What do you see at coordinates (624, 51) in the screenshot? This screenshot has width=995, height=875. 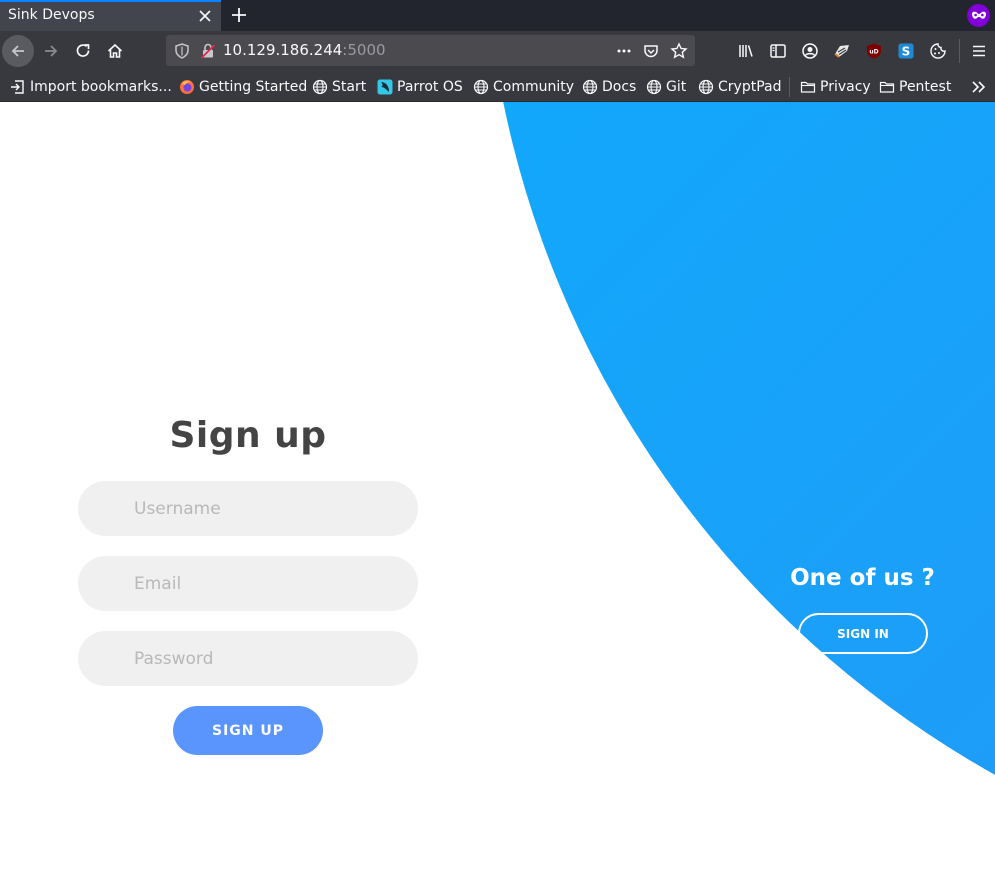 I see `page-actions-icon` at bounding box center [624, 51].